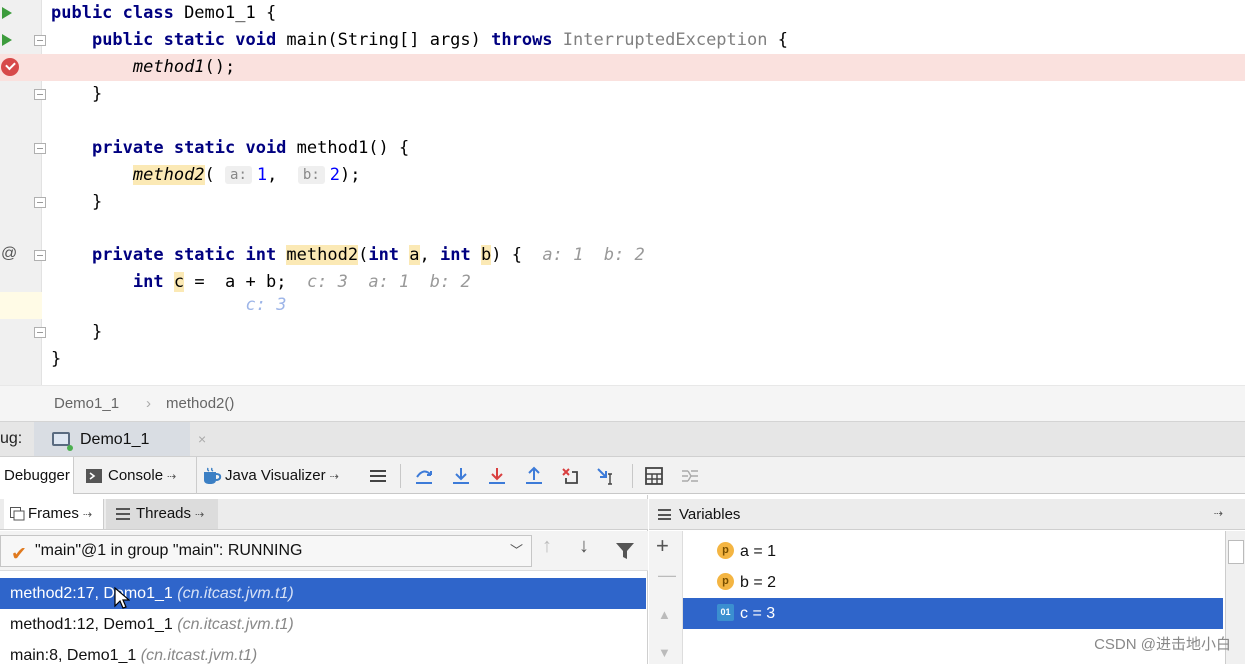 The height and width of the screenshot is (664, 1245). Describe the element at coordinates (584, 546) in the screenshot. I see `arrow-down-icon: ↓` at that location.